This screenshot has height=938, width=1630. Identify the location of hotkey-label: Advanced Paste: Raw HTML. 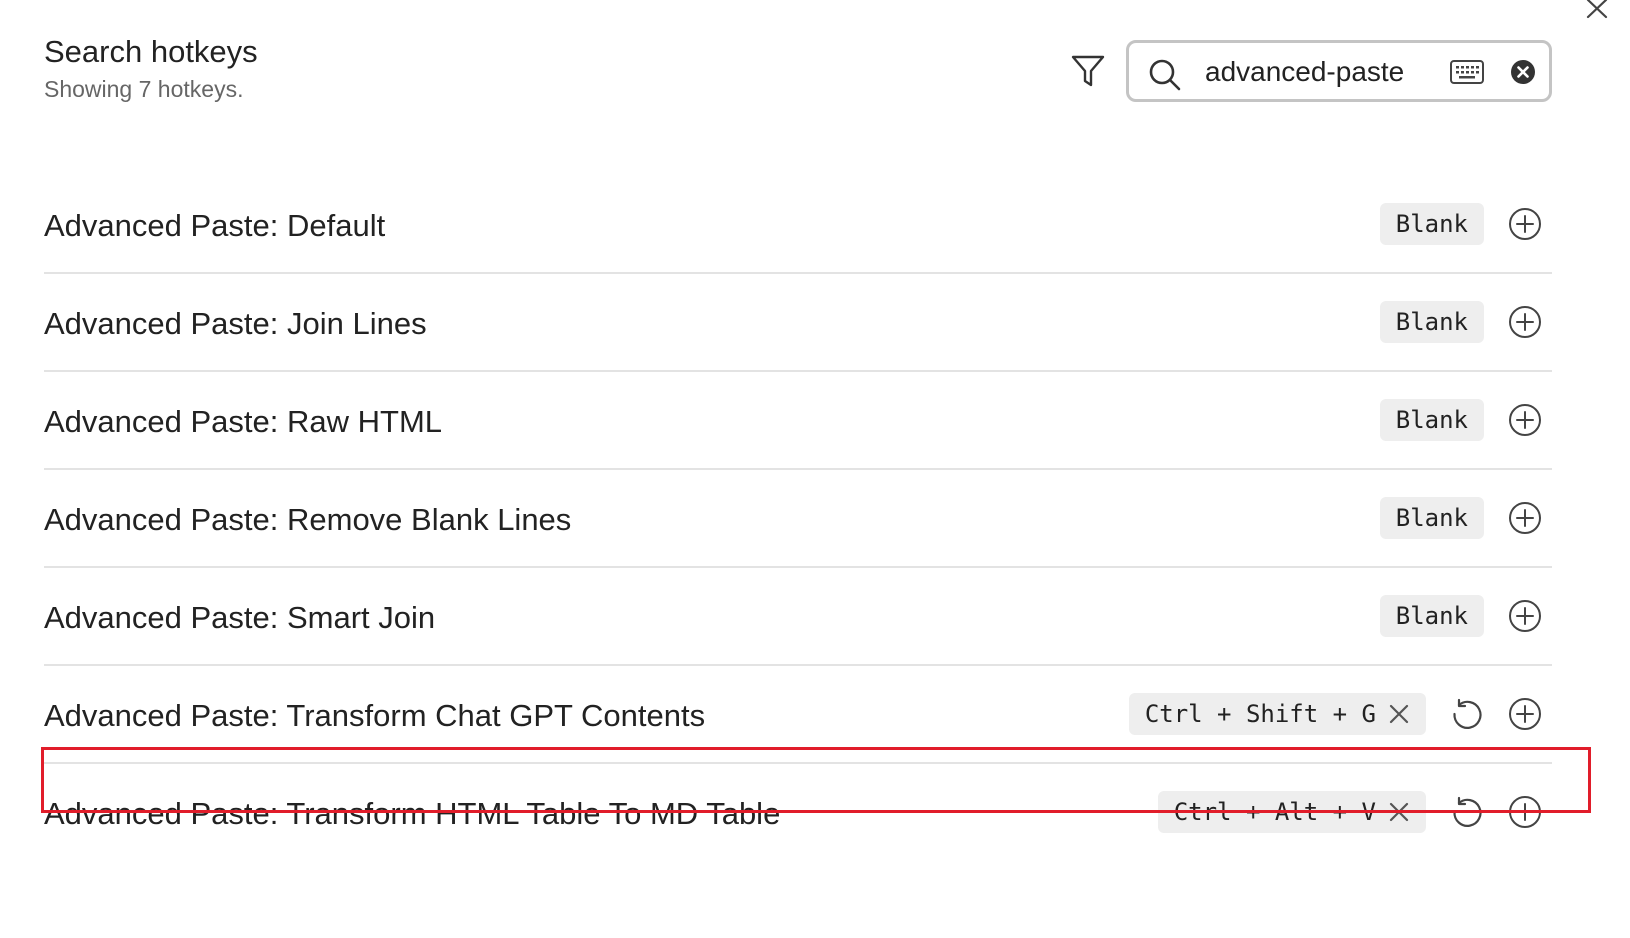
(243, 421).